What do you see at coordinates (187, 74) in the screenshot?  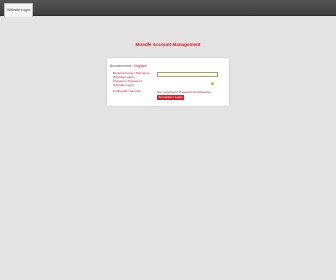 I see `username-input` at bounding box center [187, 74].